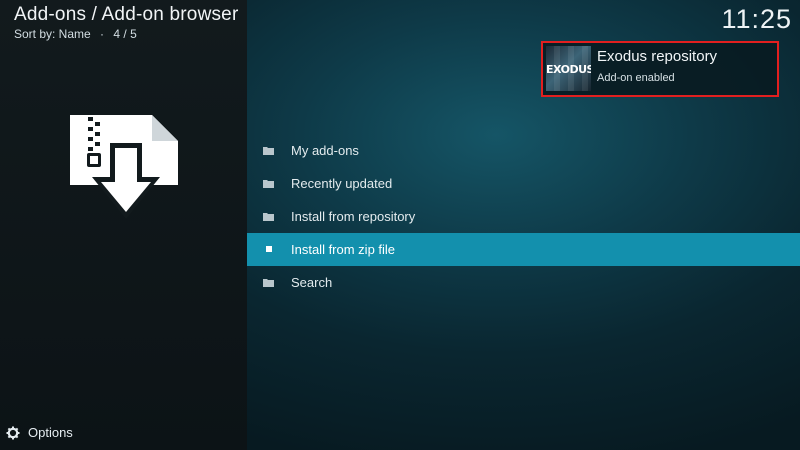 The height and width of the screenshot is (450, 800). What do you see at coordinates (126, 14) in the screenshot?
I see `breadcrumb: Add-ons / Add-on browser` at bounding box center [126, 14].